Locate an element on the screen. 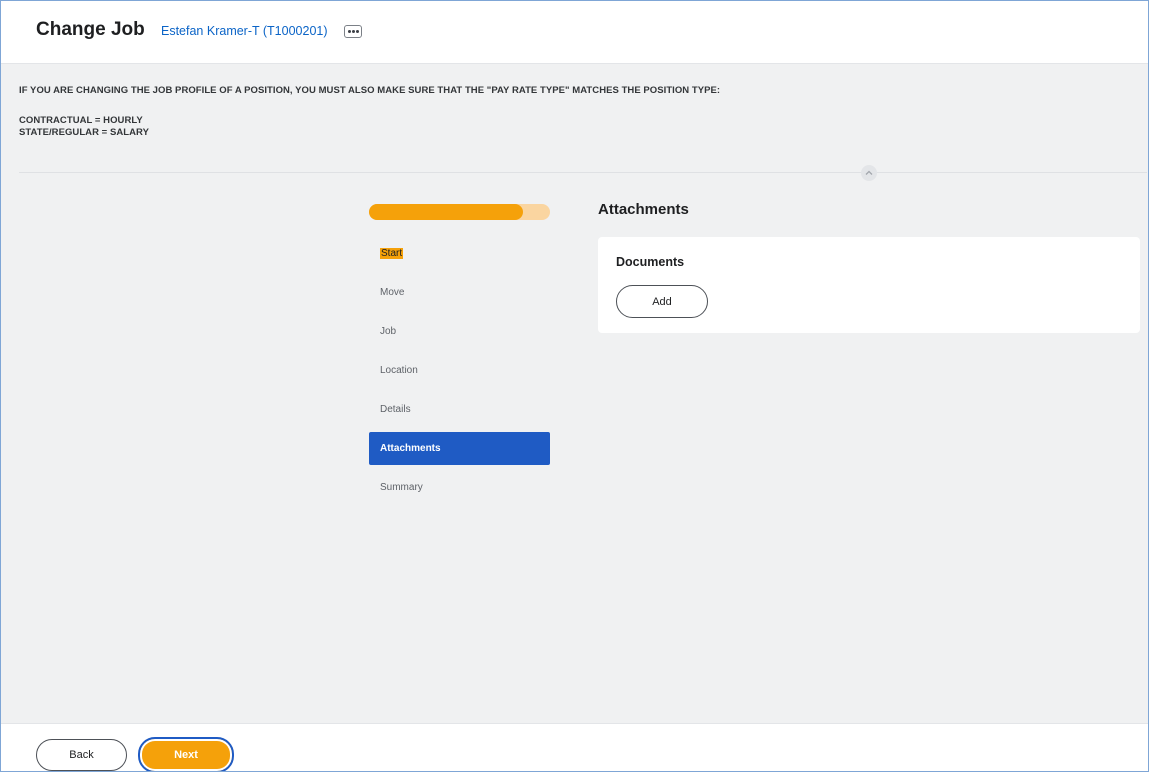 This screenshot has width=1149, height=772. section-title: Attachments is located at coordinates (643, 209).